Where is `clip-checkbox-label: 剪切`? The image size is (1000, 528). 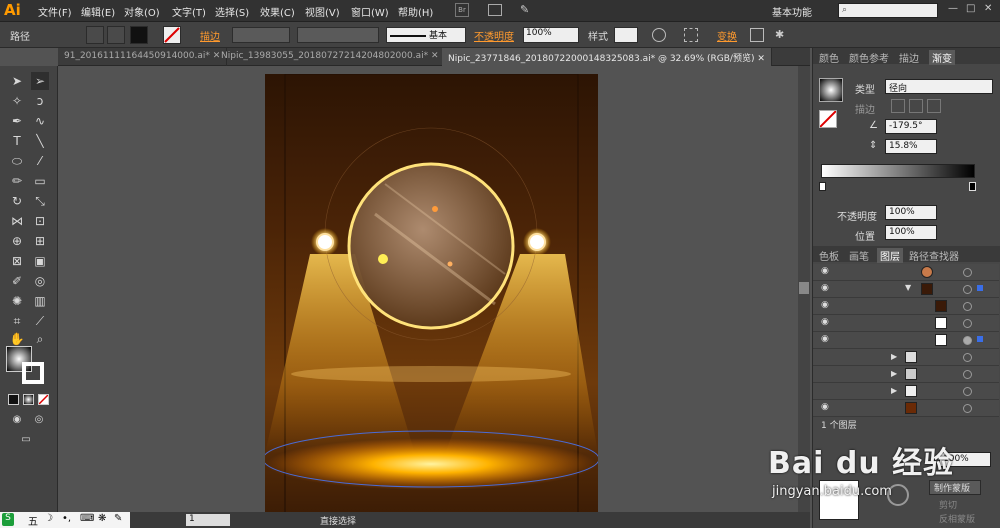
clip-checkbox-label: 剪切 is located at coordinates (948, 504).